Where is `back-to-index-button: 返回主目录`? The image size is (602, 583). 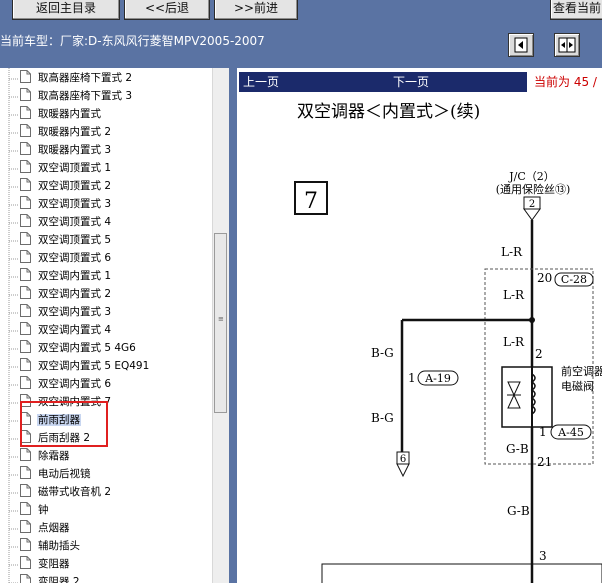
back-to-index-button: 返回主目录 is located at coordinates (66, 10).